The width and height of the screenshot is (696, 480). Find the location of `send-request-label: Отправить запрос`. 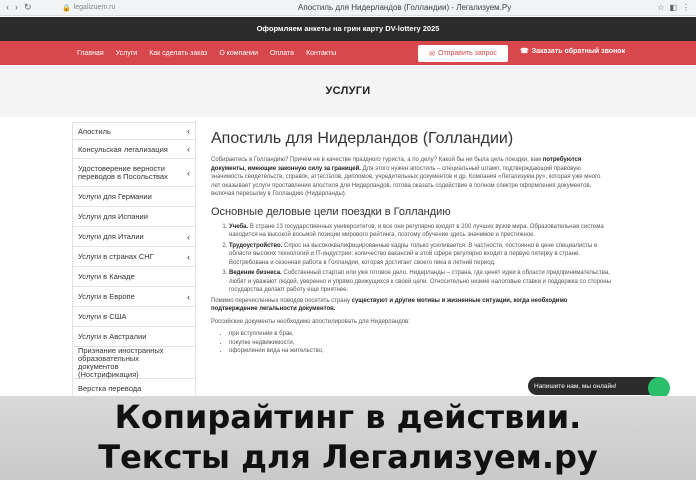

send-request-label: Отправить запрос is located at coordinates (467, 53).